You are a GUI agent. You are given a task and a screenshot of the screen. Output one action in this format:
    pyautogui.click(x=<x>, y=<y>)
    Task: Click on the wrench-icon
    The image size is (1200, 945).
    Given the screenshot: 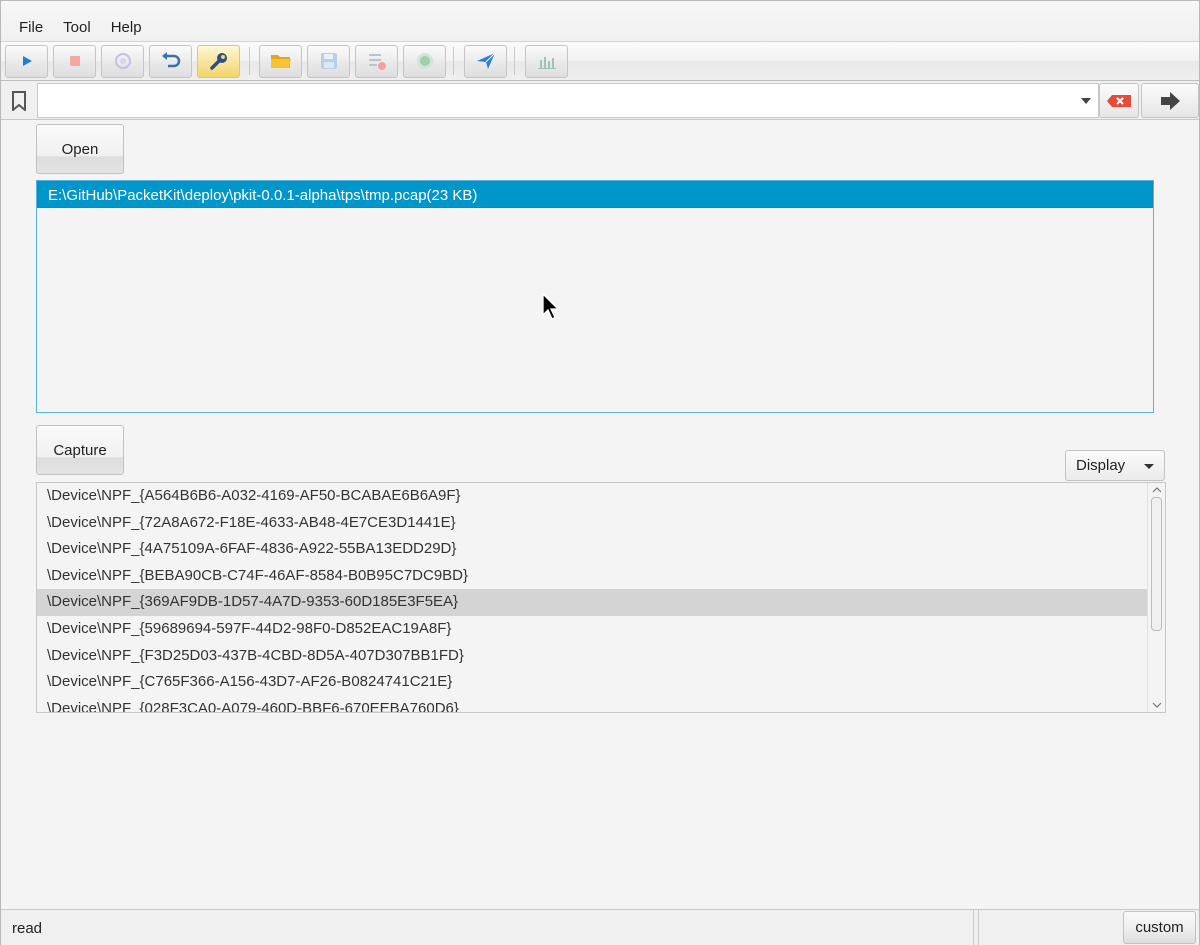 What is the action you would take?
    pyautogui.click(x=218, y=61)
    